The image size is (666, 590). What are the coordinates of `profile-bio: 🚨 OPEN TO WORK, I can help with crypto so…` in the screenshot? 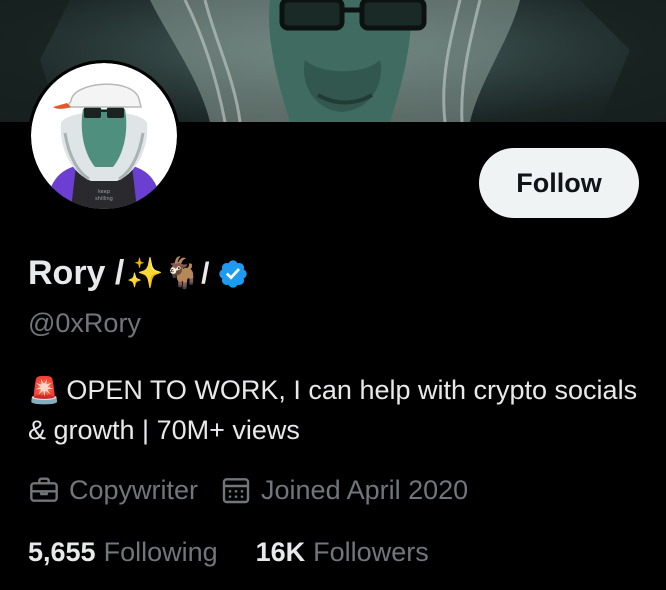 It's located at (333, 410).